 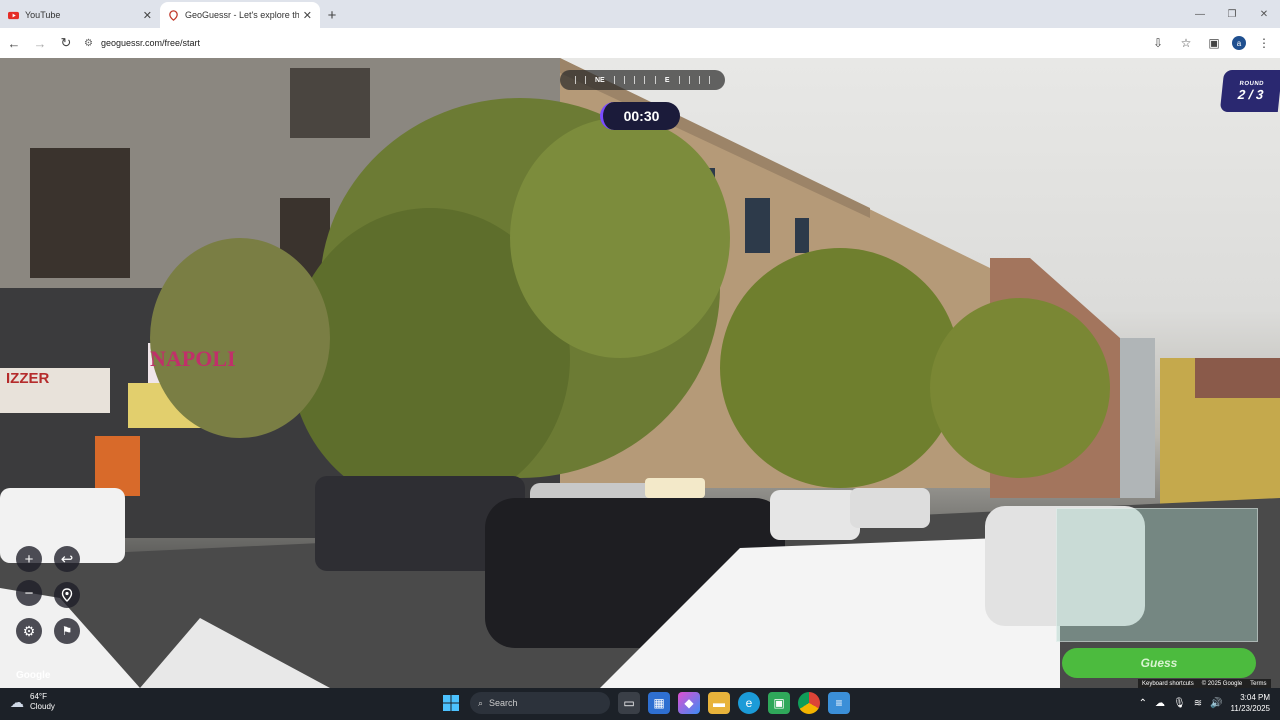 I want to click on settings-button: ⚙, so click(x=29, y=631).